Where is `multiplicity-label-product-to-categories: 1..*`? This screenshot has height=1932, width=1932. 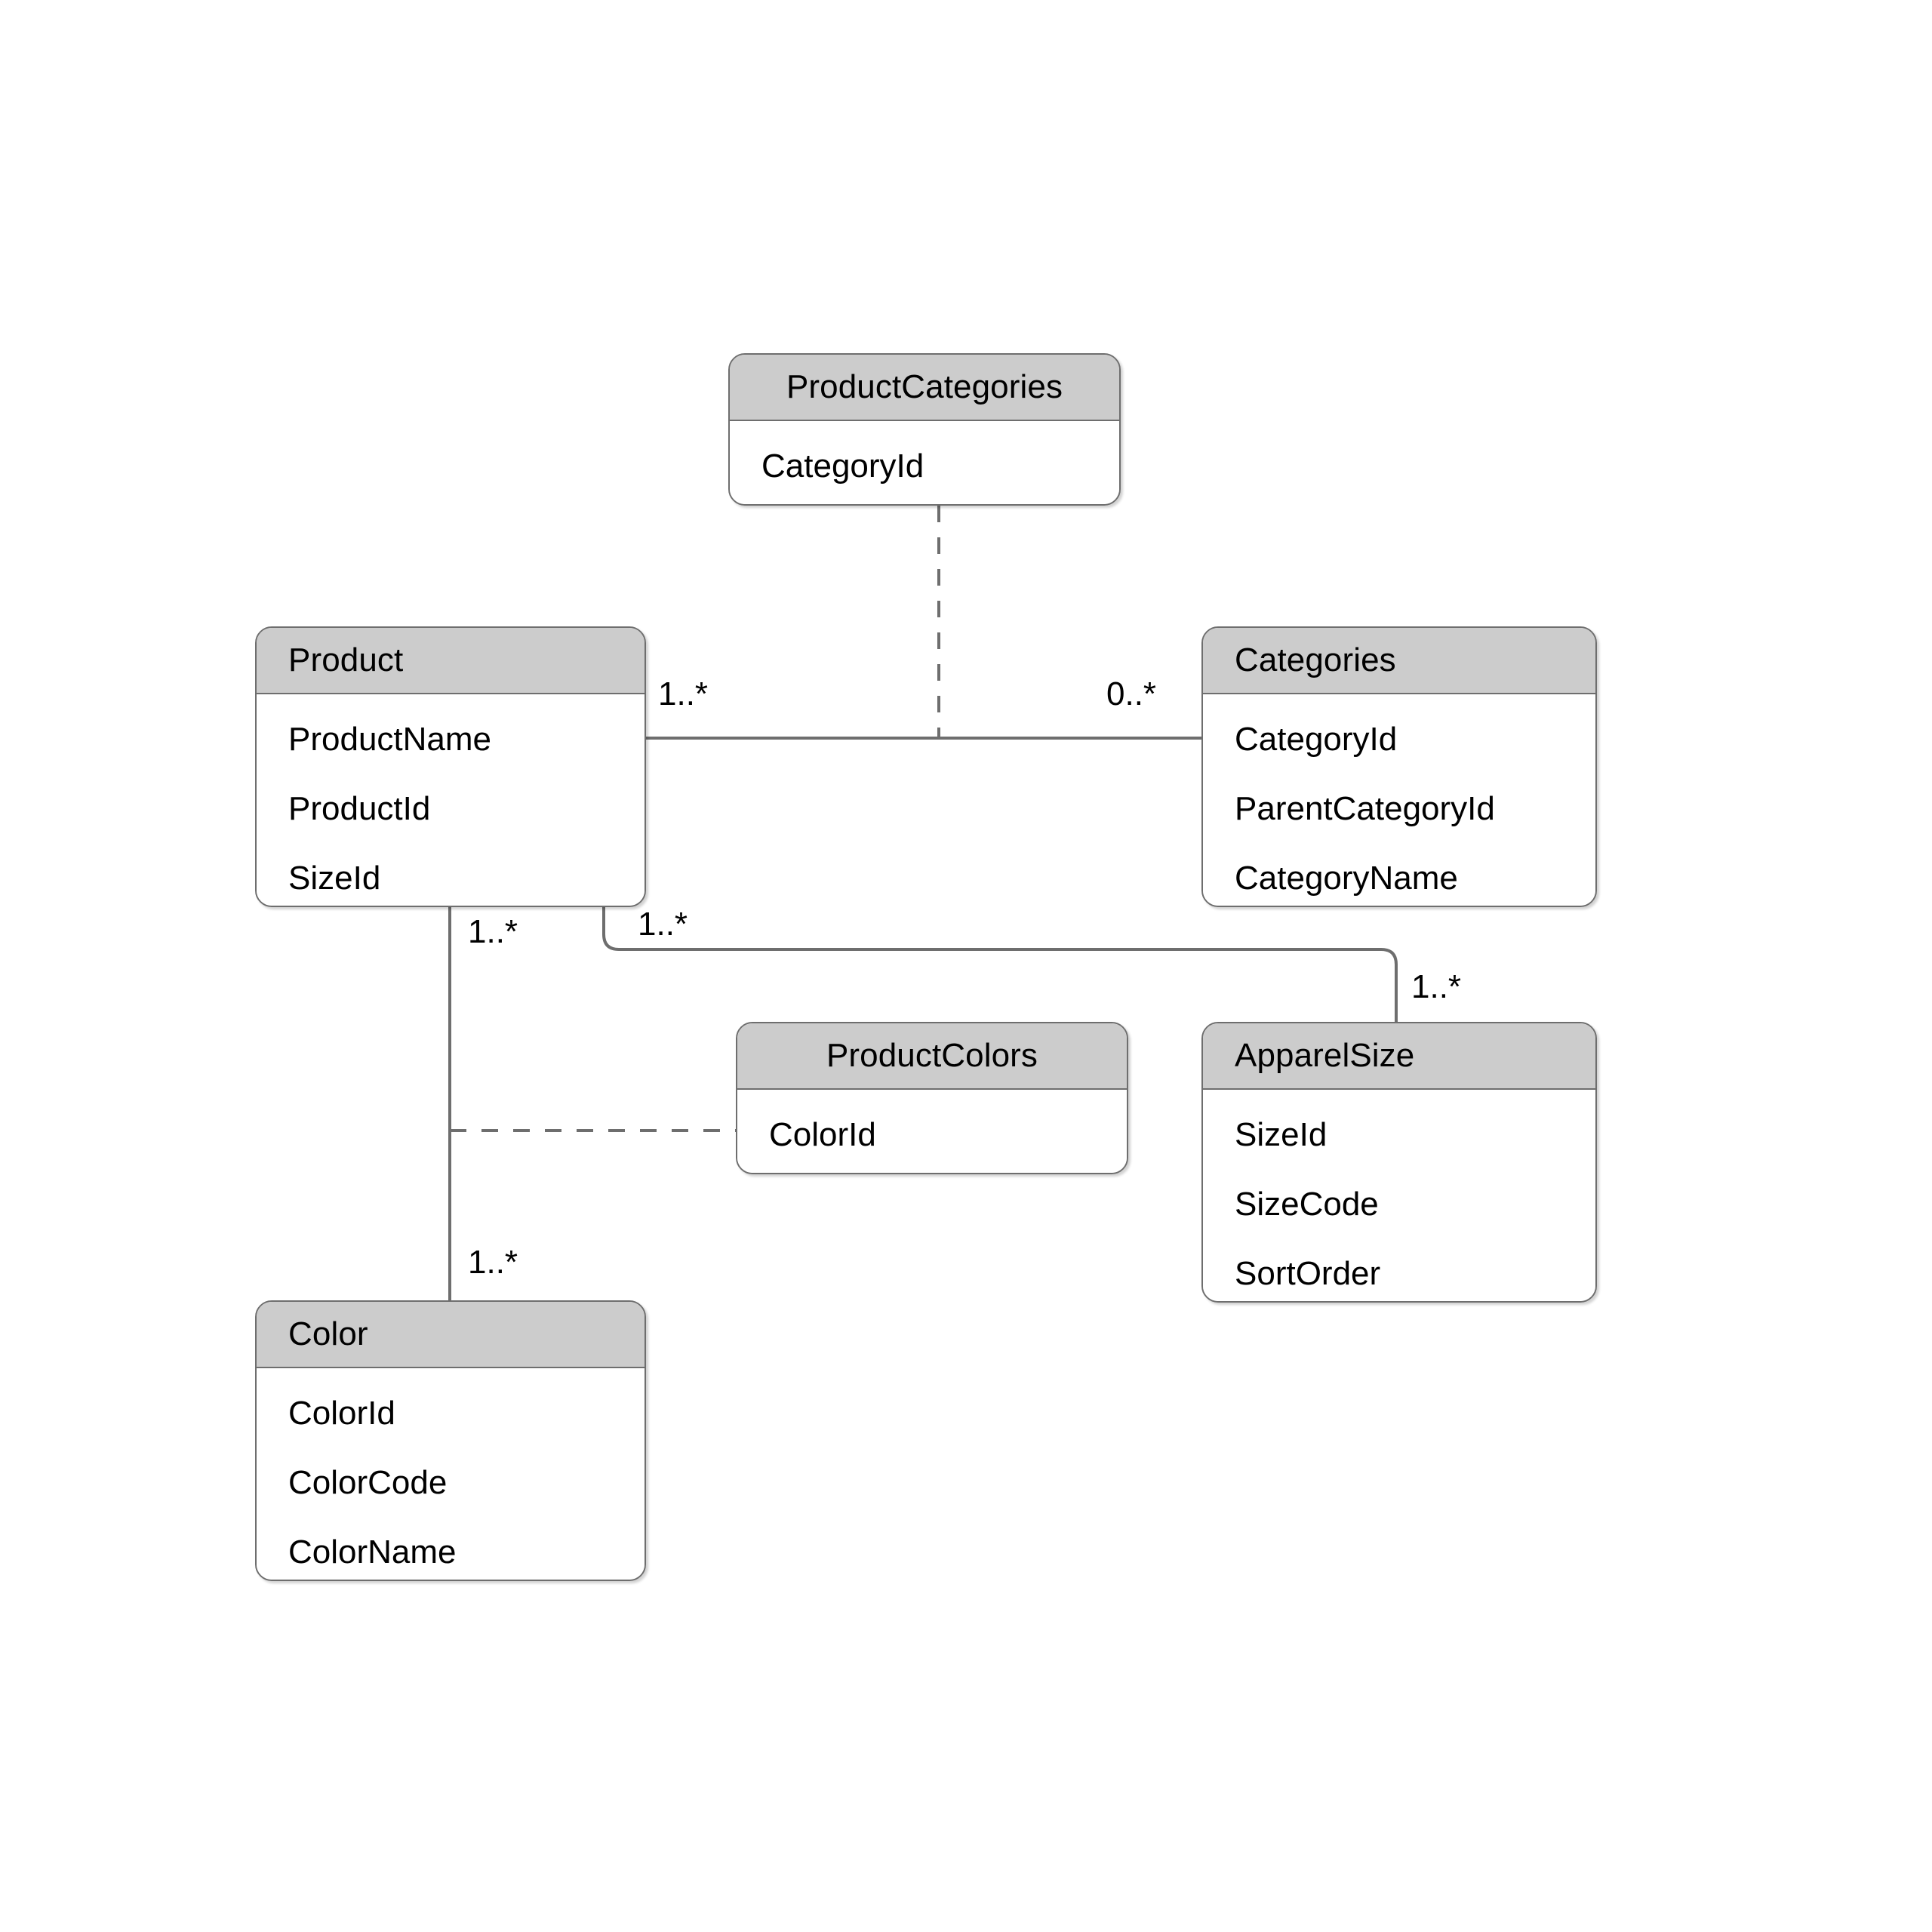
multiplicity-label-product-to-categories: 1..* is located at coordinates (683, 693).